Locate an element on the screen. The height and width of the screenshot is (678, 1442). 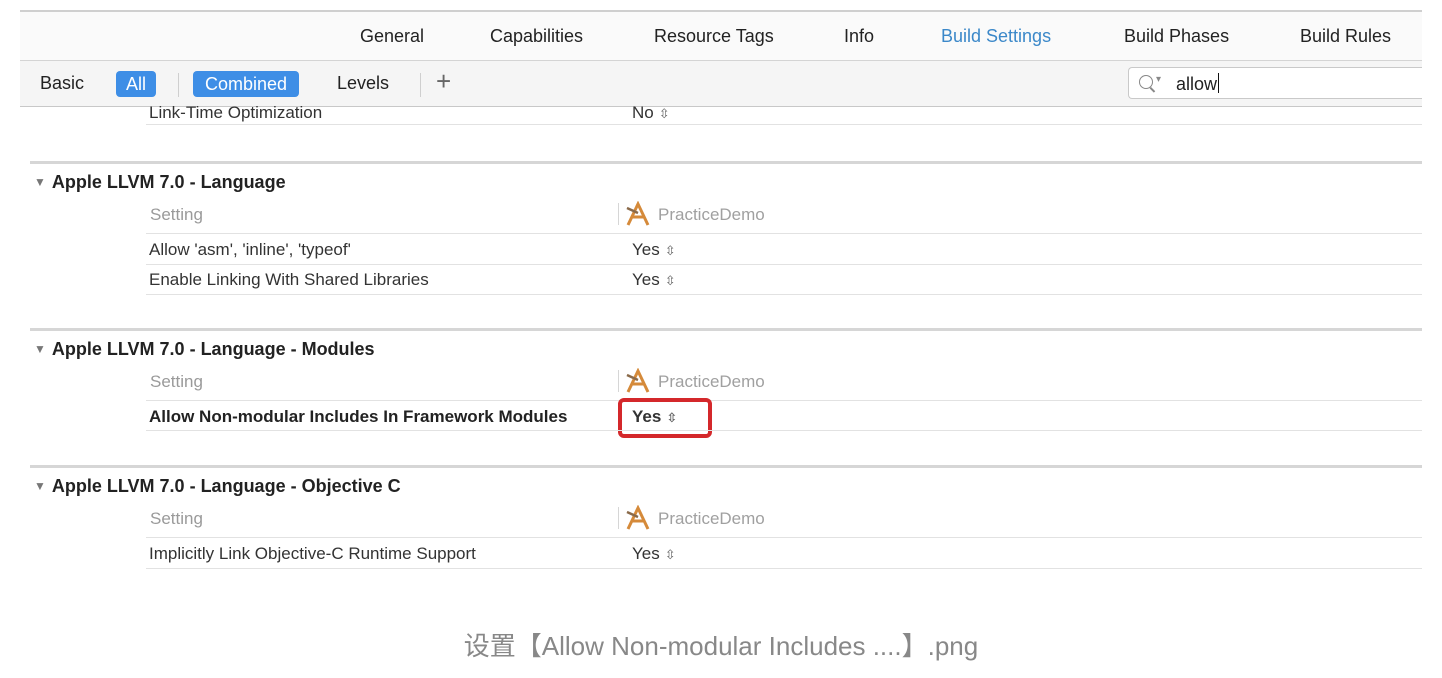
tab-build-phases: Build Phases is located at coordinates (1176, 36).